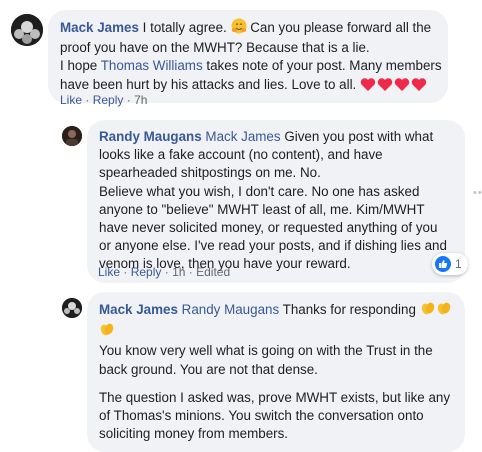  What do you see at coordinates (184, 27) in the screenshot?
I see `comment-text: I totally agree.` at bounding box center [184, 27].